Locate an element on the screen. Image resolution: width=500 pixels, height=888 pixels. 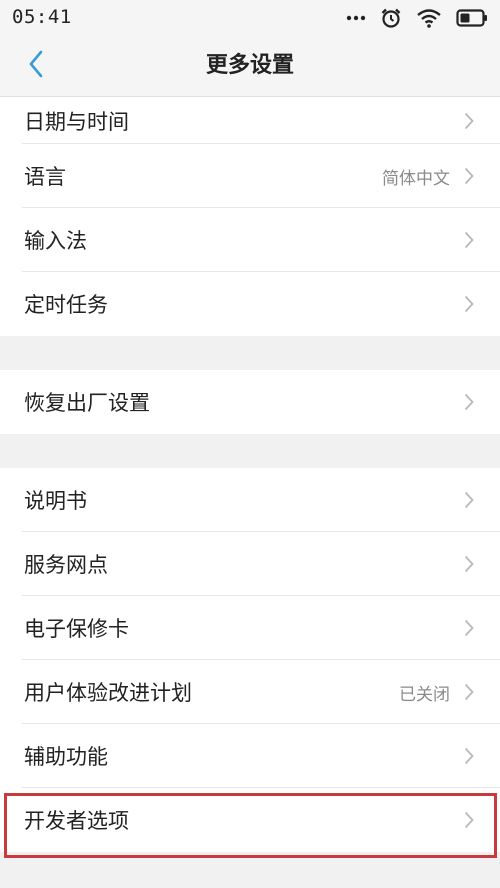
row-label: 电子保修卡 is located at coordinates (76, 629).